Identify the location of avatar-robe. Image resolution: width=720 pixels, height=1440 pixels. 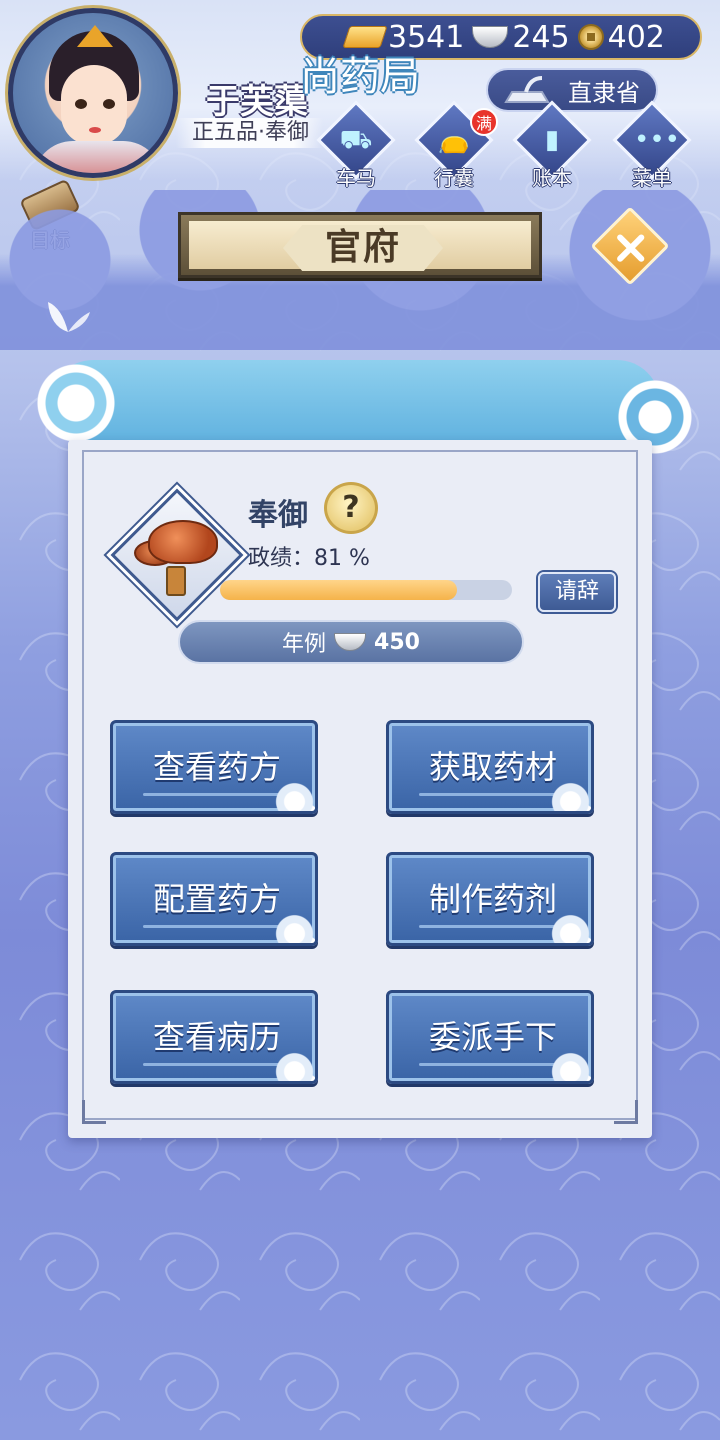
(98, 157).